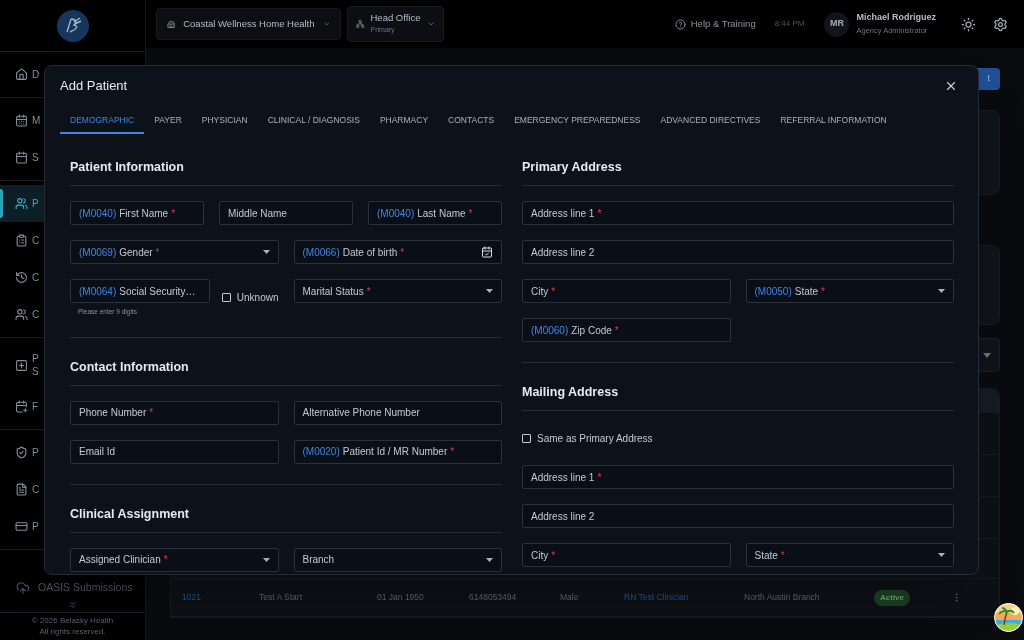 This screenshot has height=640, width=1024. Describe the element at coordinates (129, 366) in the screenshot. I see `section-heading: Contact Information` at that location.